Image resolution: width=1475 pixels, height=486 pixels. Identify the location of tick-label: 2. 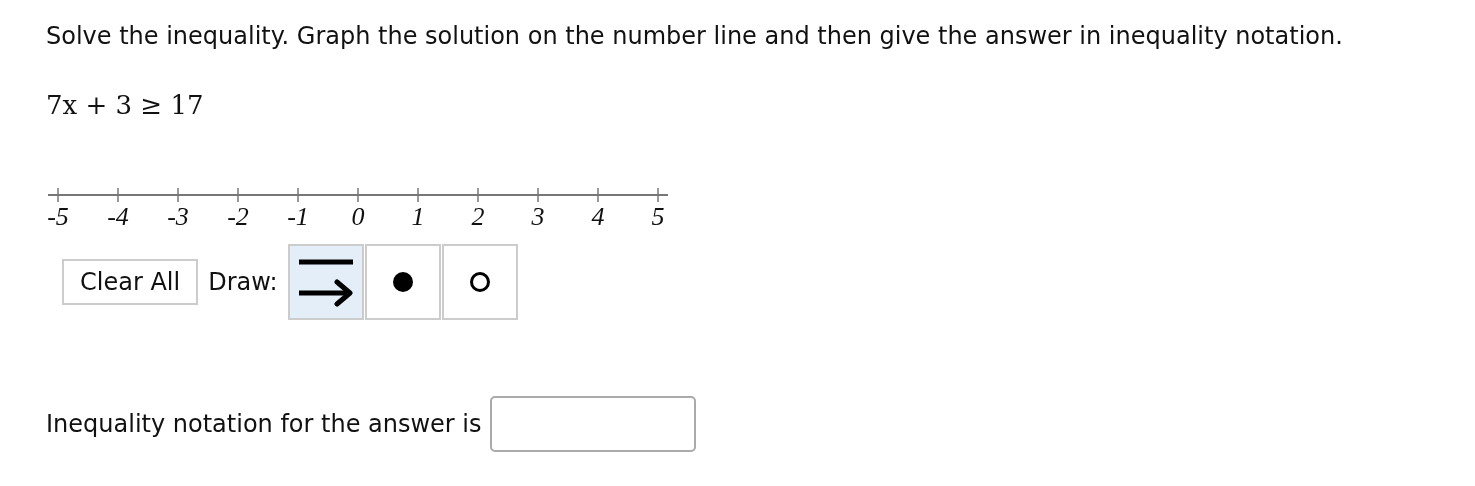
(478, 216).